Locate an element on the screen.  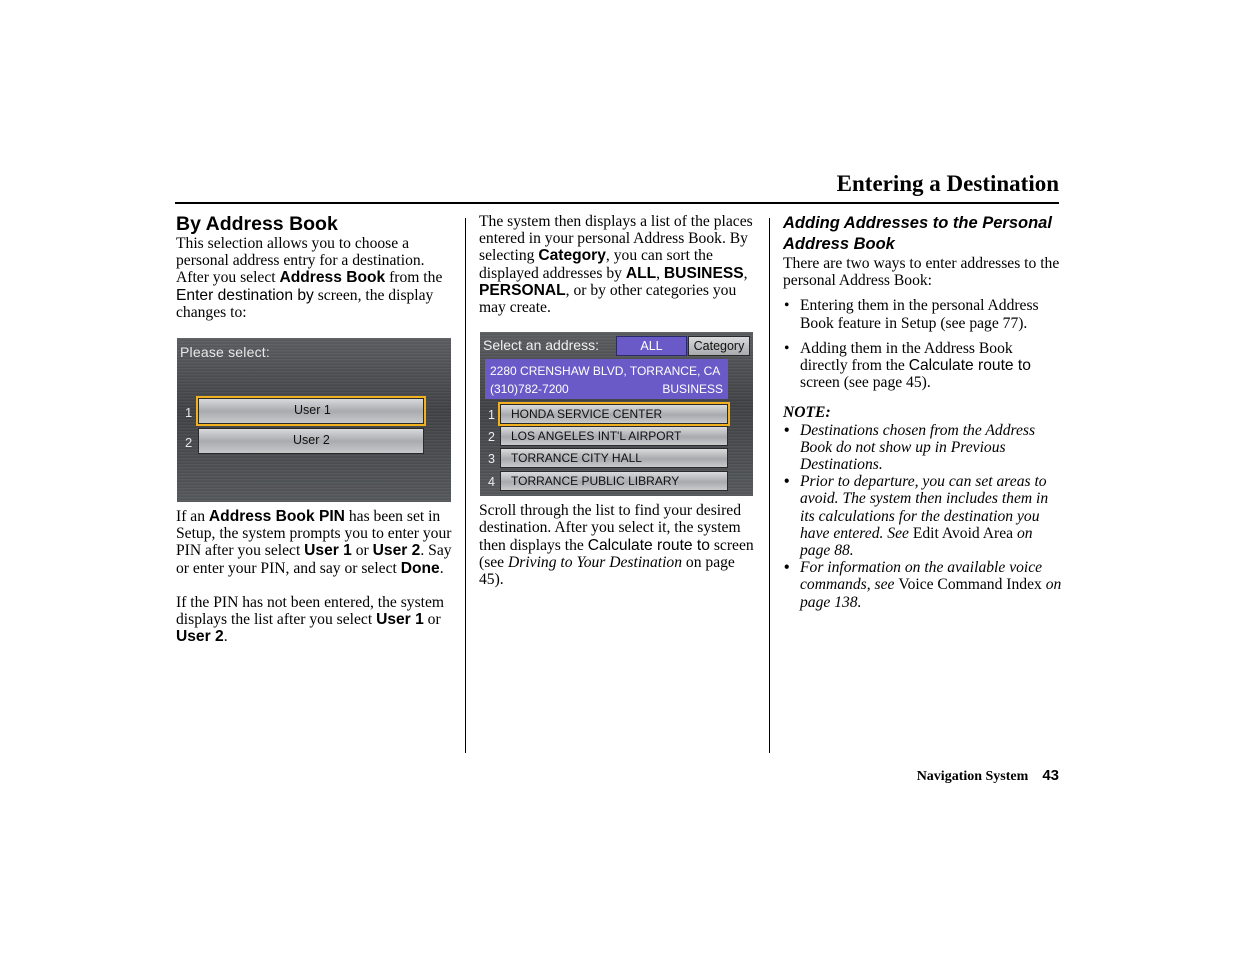
cross-reference: Edit Avoid Area is located at coordinates (963, 533).